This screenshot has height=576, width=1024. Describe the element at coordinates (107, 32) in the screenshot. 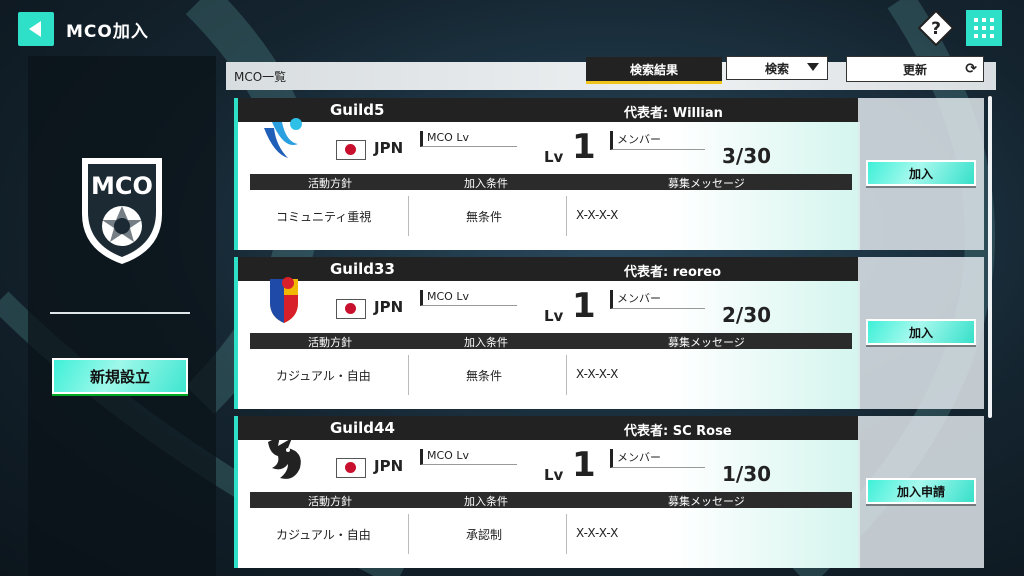

I see `page-title: MCO加入` at that location.